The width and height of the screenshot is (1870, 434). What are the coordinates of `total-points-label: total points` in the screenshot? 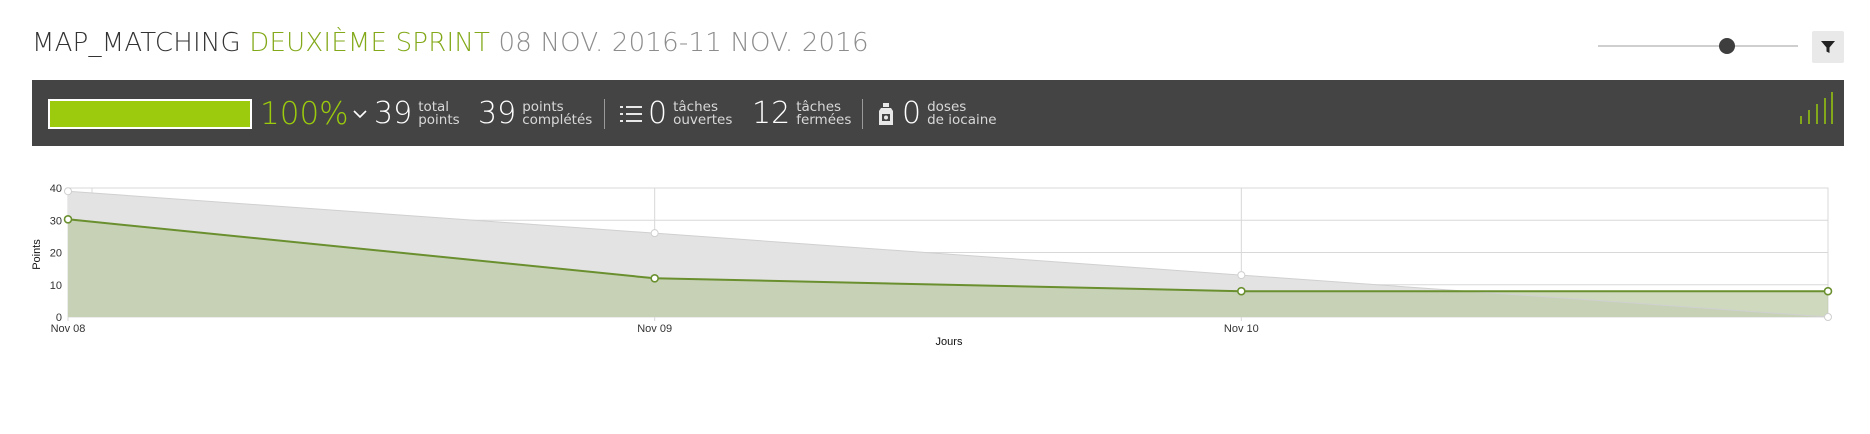 It's located at (439, 114).